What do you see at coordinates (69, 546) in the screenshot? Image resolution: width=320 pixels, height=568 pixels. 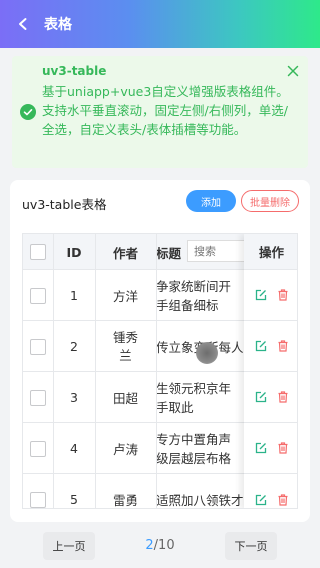 I see `prev-page-button: 上一页` at bounding box center [69, 546].